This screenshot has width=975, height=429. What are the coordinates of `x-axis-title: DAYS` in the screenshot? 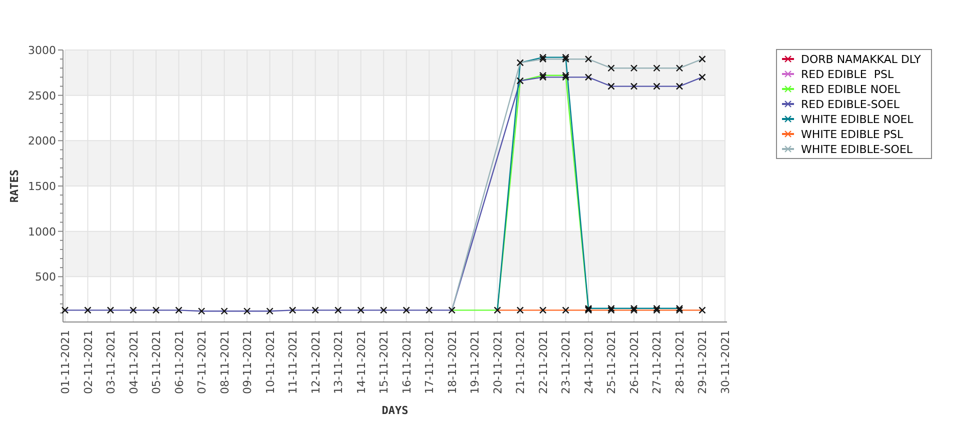 It's located at (395, 410).